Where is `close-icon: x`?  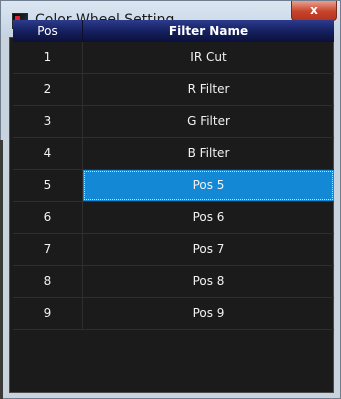
close-icon: x is located at coordinates (314, 10).